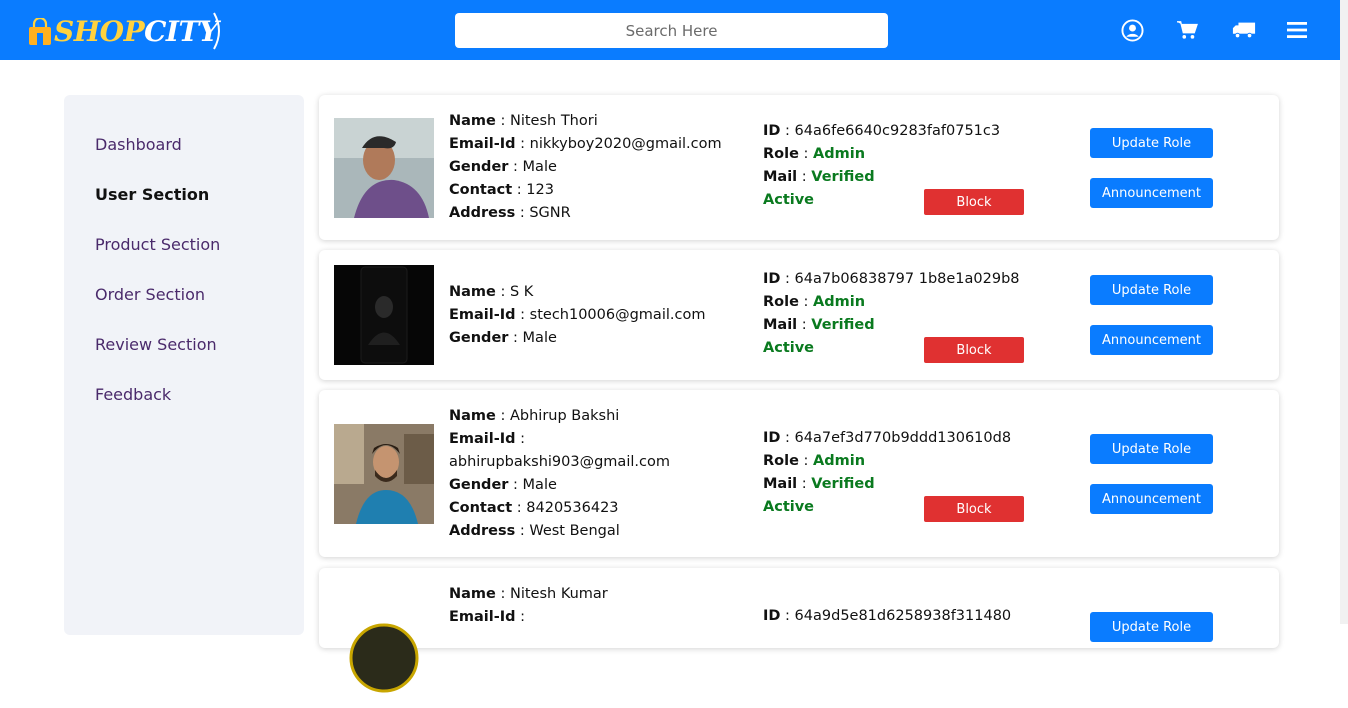  What do you see at coordinates (1344, 312) in the screenshot?
I see `scrollbar` at bounding box center [1344, 312].